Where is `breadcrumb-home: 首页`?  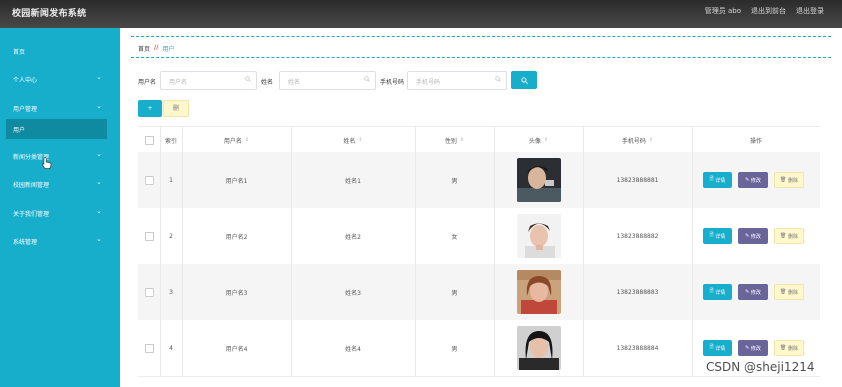
breadcrumb-home: 首页 is located at coordinates (144, 48).